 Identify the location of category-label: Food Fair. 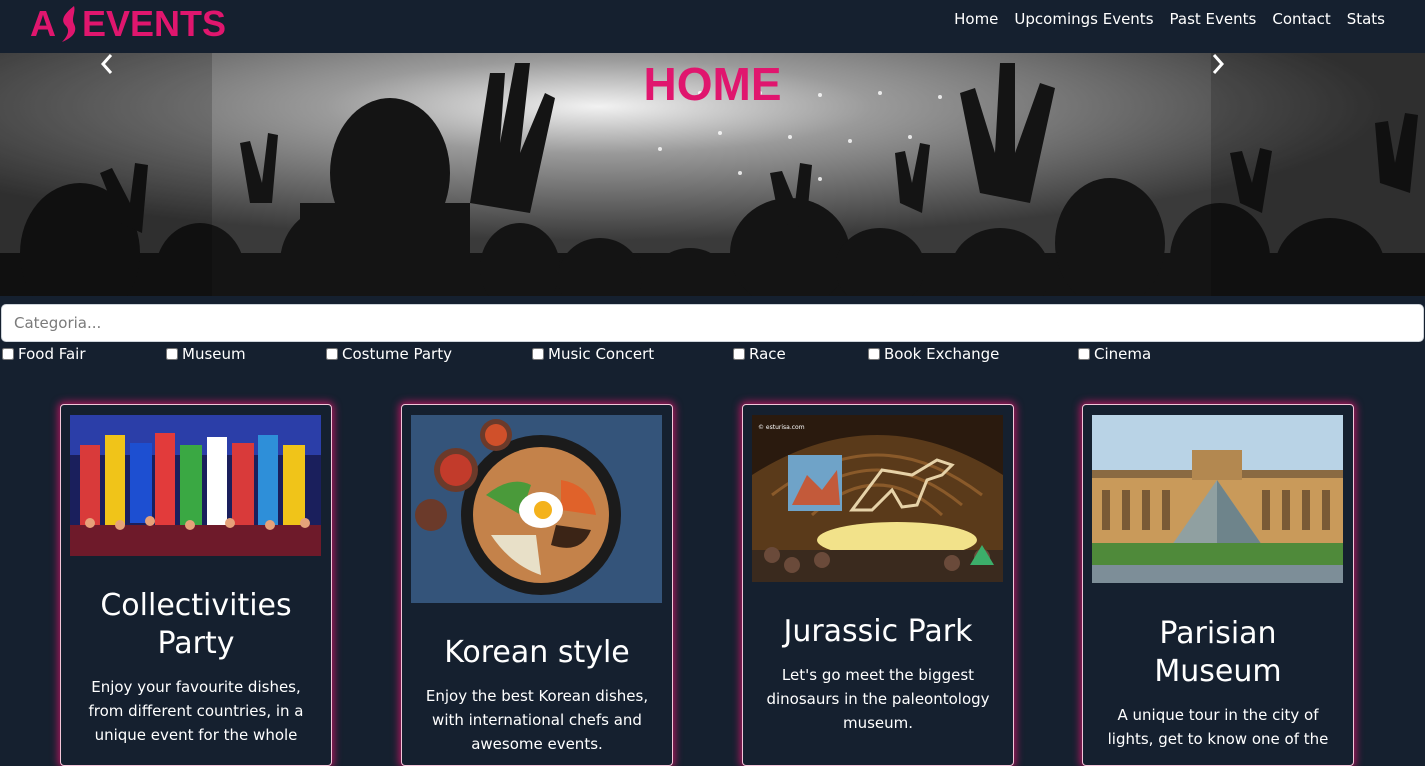
(52, 354).